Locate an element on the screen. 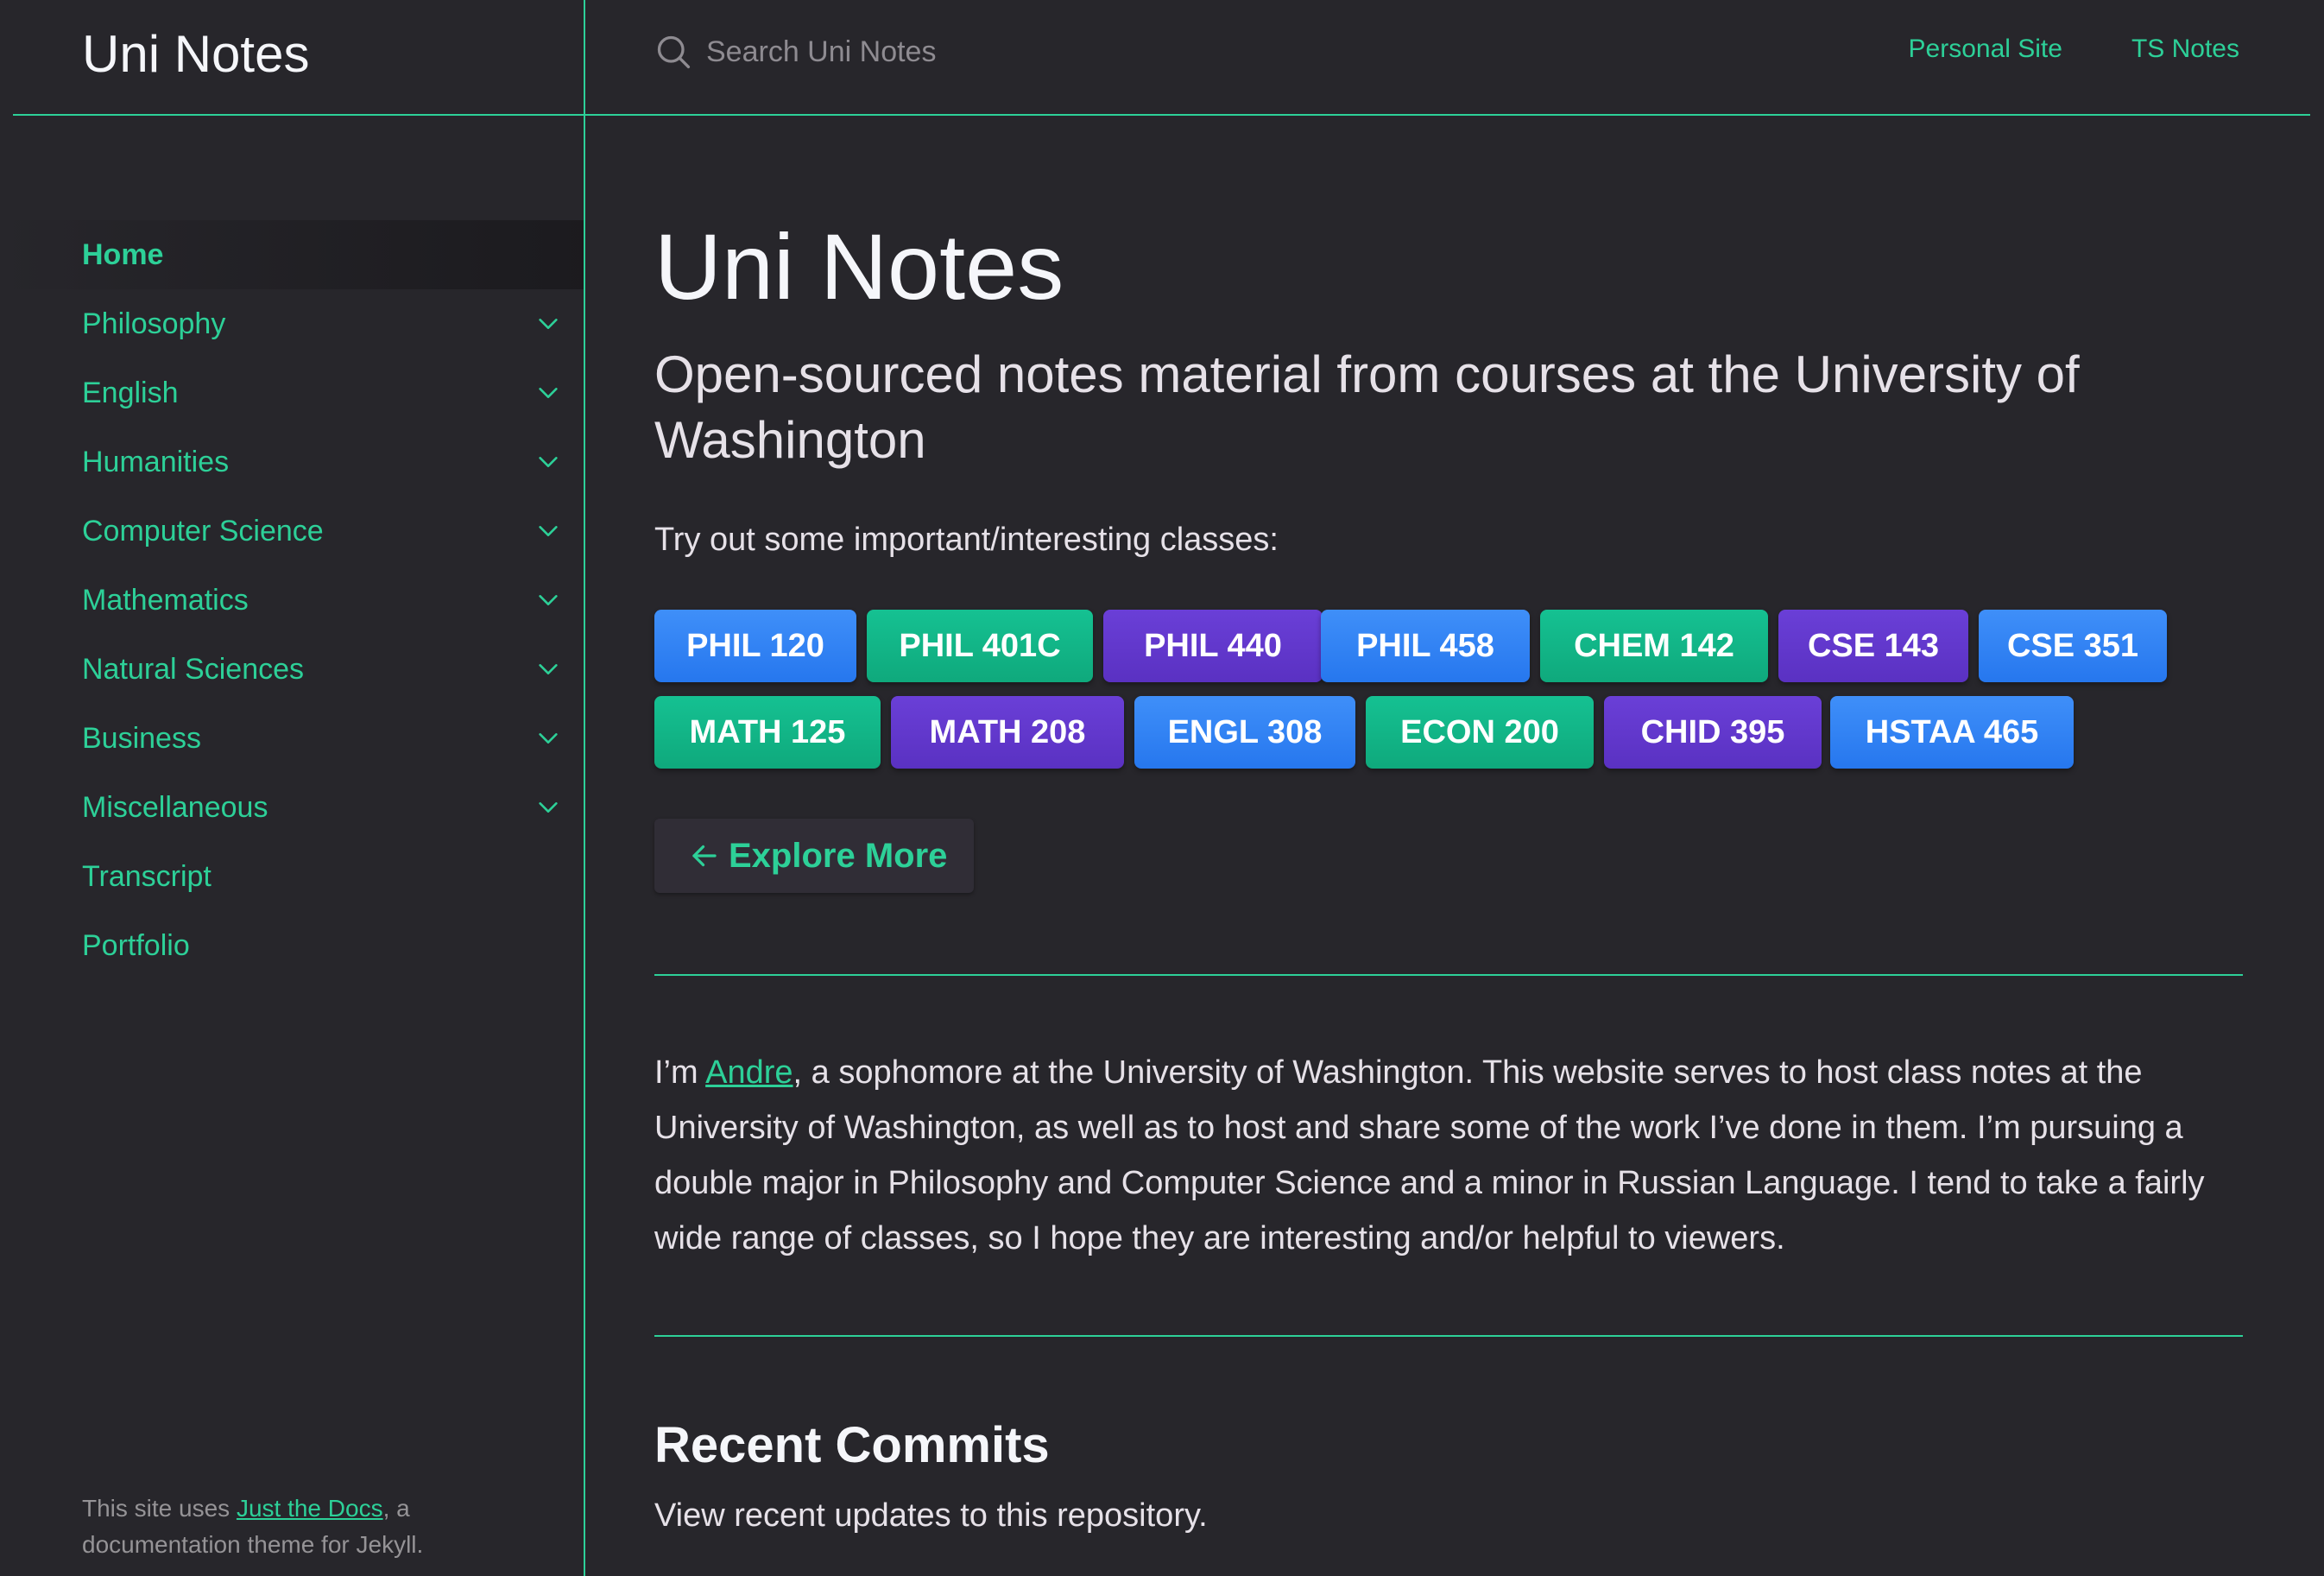 The image size is (2324, 1576). explore-more-button: Explore More is located at coordinates (814, 856).